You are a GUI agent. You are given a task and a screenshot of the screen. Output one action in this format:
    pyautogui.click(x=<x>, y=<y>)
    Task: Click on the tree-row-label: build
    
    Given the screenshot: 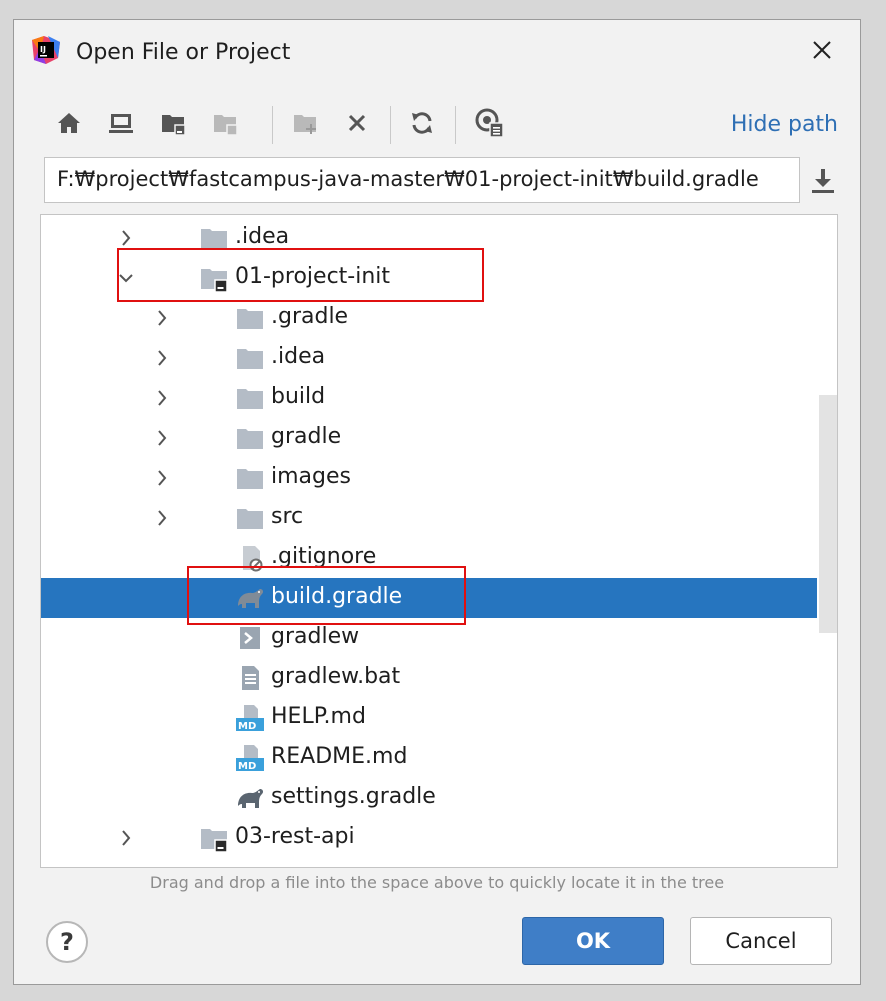 What is the action you would take?
    pyautogui.click(x=298, y=396)
    